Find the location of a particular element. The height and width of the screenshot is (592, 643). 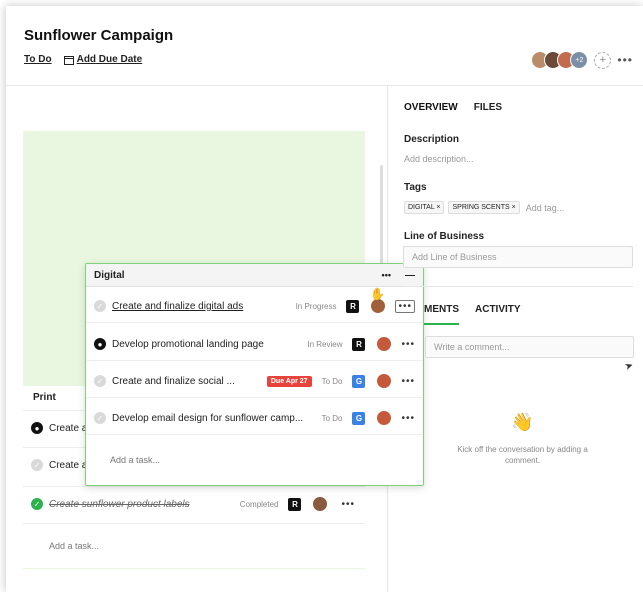

tag-spring-scents: SPRING SCENTS × is located at coordinates (484, 207).